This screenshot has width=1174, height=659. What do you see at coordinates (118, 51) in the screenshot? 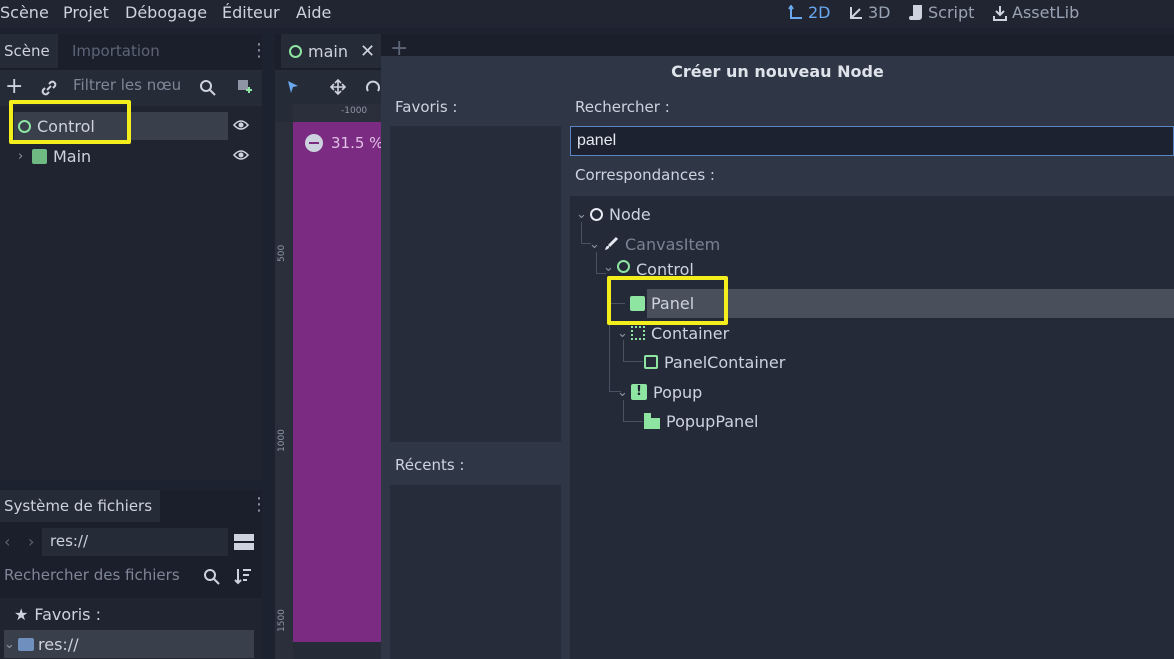
I see `tab-import: Importation` at bounding box center [118, 51].